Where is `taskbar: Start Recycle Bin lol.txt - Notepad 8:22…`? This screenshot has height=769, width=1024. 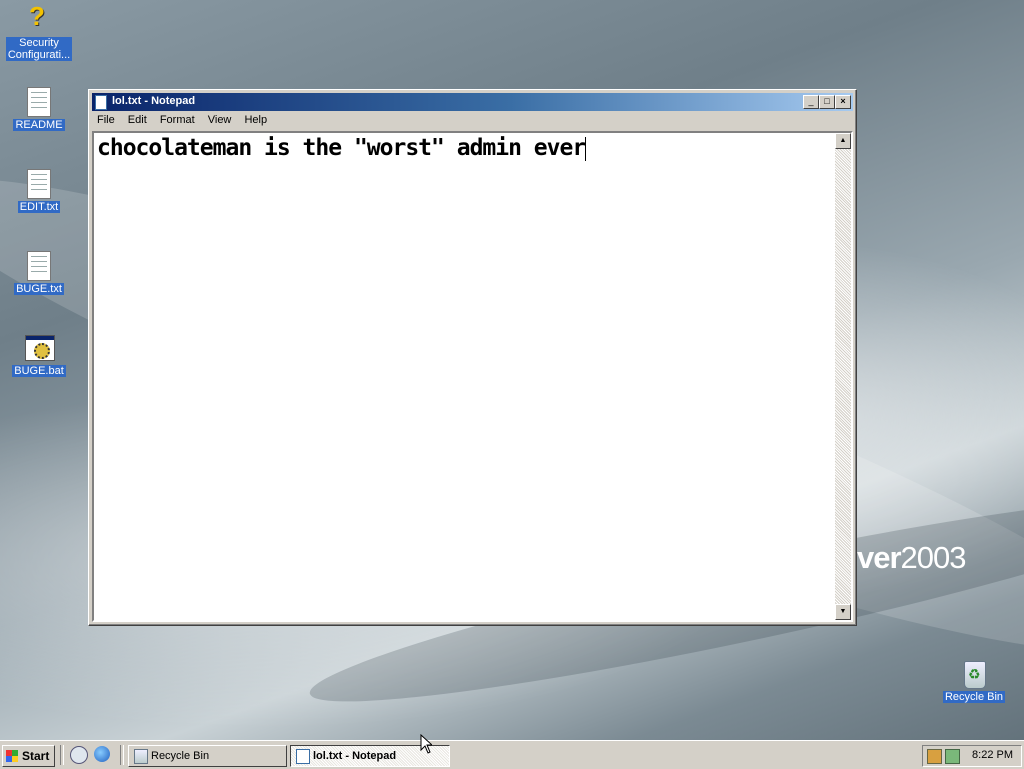 taskbar: Start Recycle Bin lol.txt - Notepad 8:22… is located at coordinates (512, 754).